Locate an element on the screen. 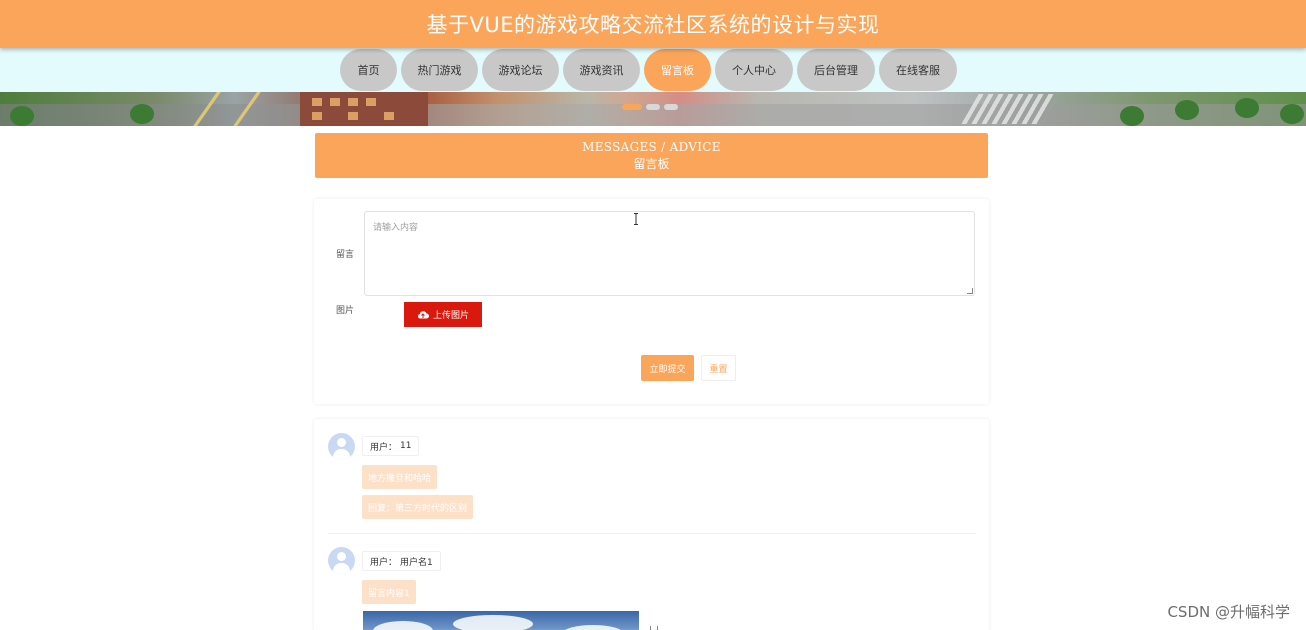  user-tag: 用户： 11 is located at coordinates (391, 446).